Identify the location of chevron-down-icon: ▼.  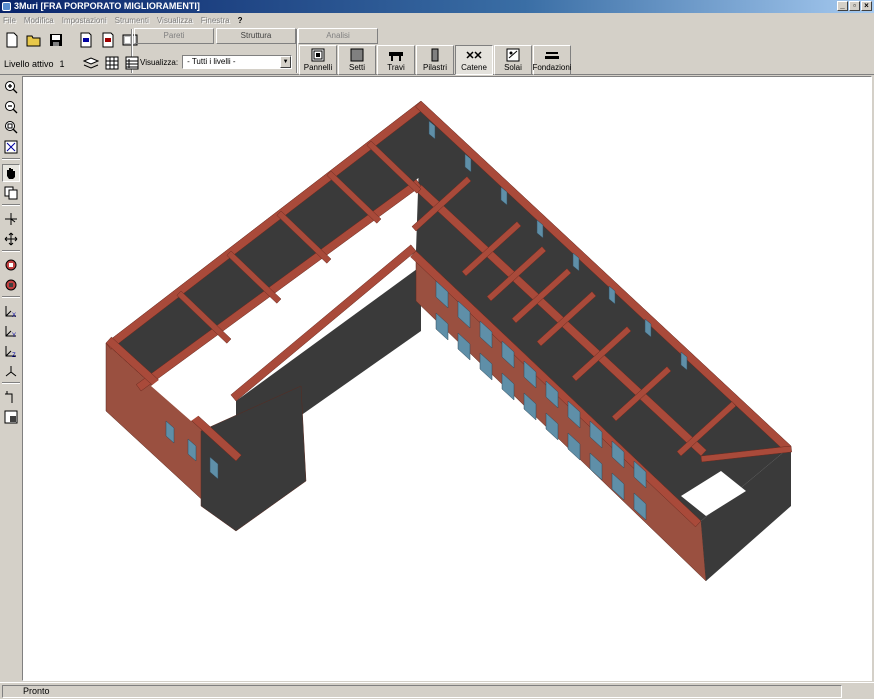
(286, 62).